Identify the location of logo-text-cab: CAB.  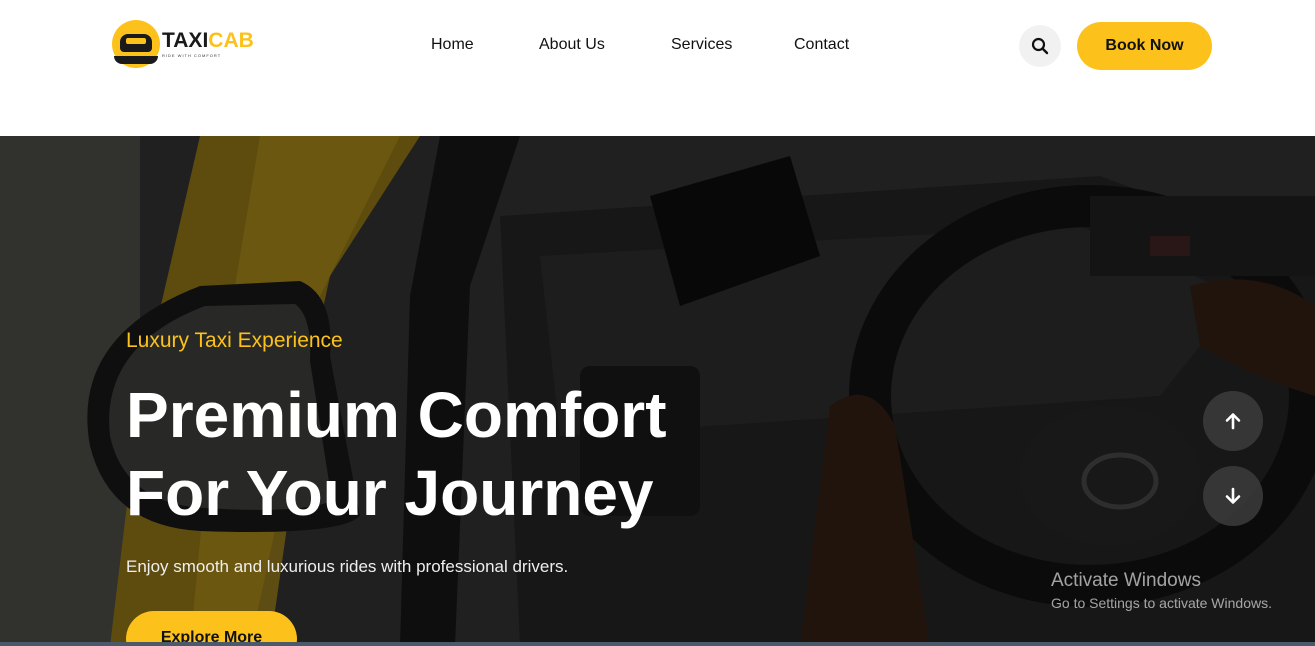
(231, 40).